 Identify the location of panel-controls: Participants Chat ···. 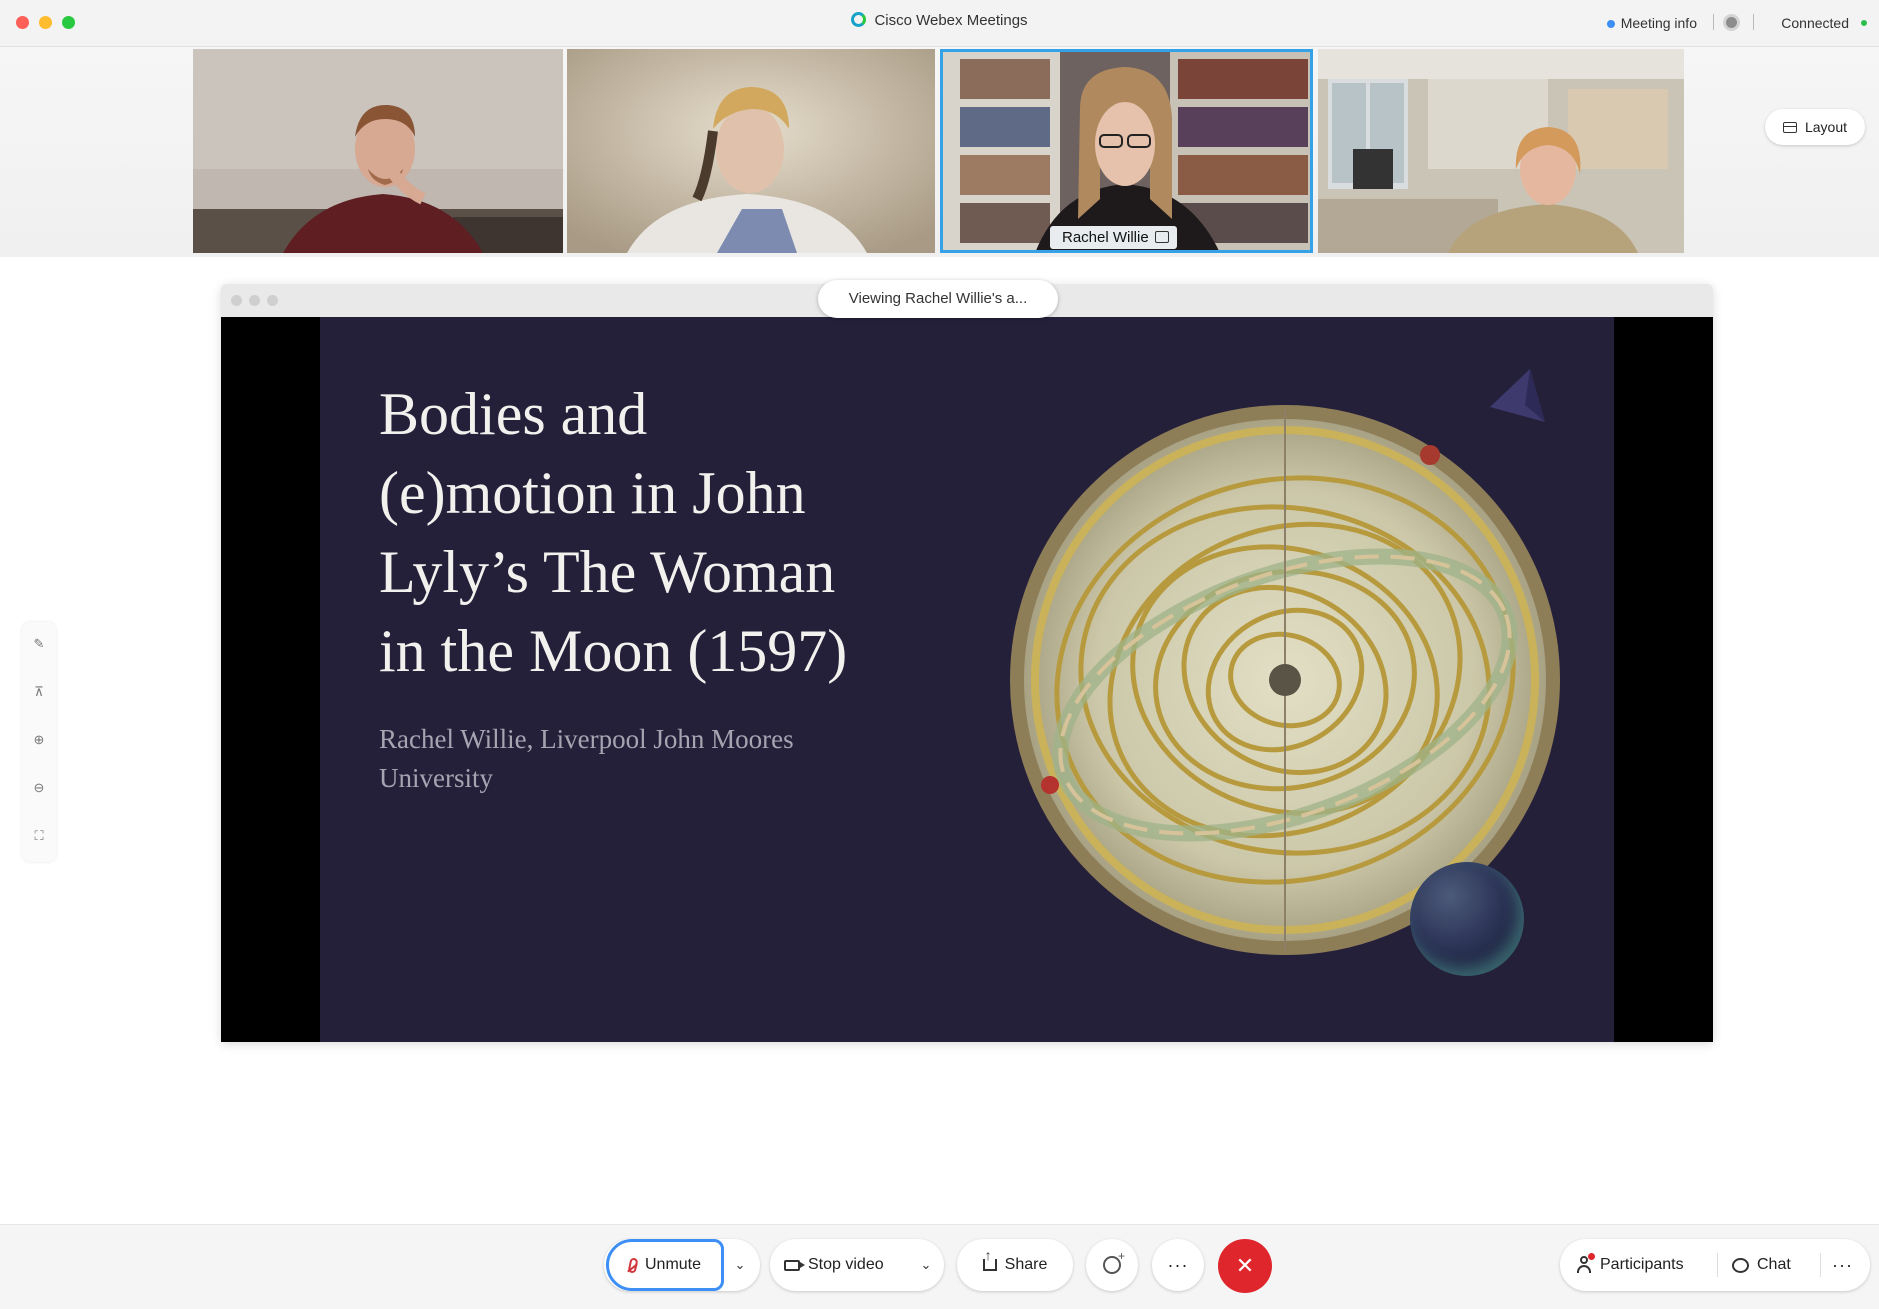
(1715, 1265).